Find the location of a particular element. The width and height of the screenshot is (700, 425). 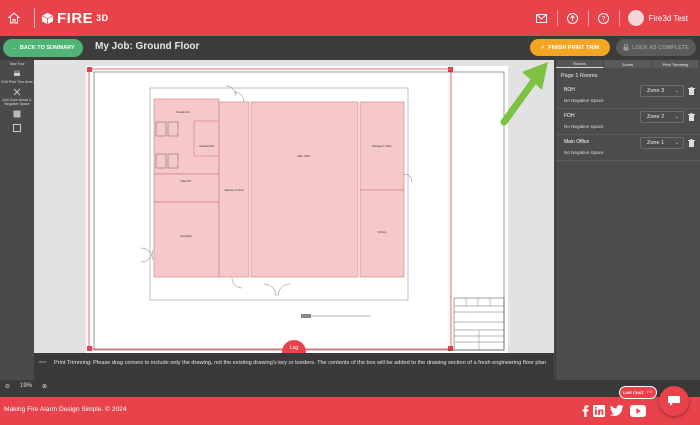

home-icon is located at coordinates (14, 18).